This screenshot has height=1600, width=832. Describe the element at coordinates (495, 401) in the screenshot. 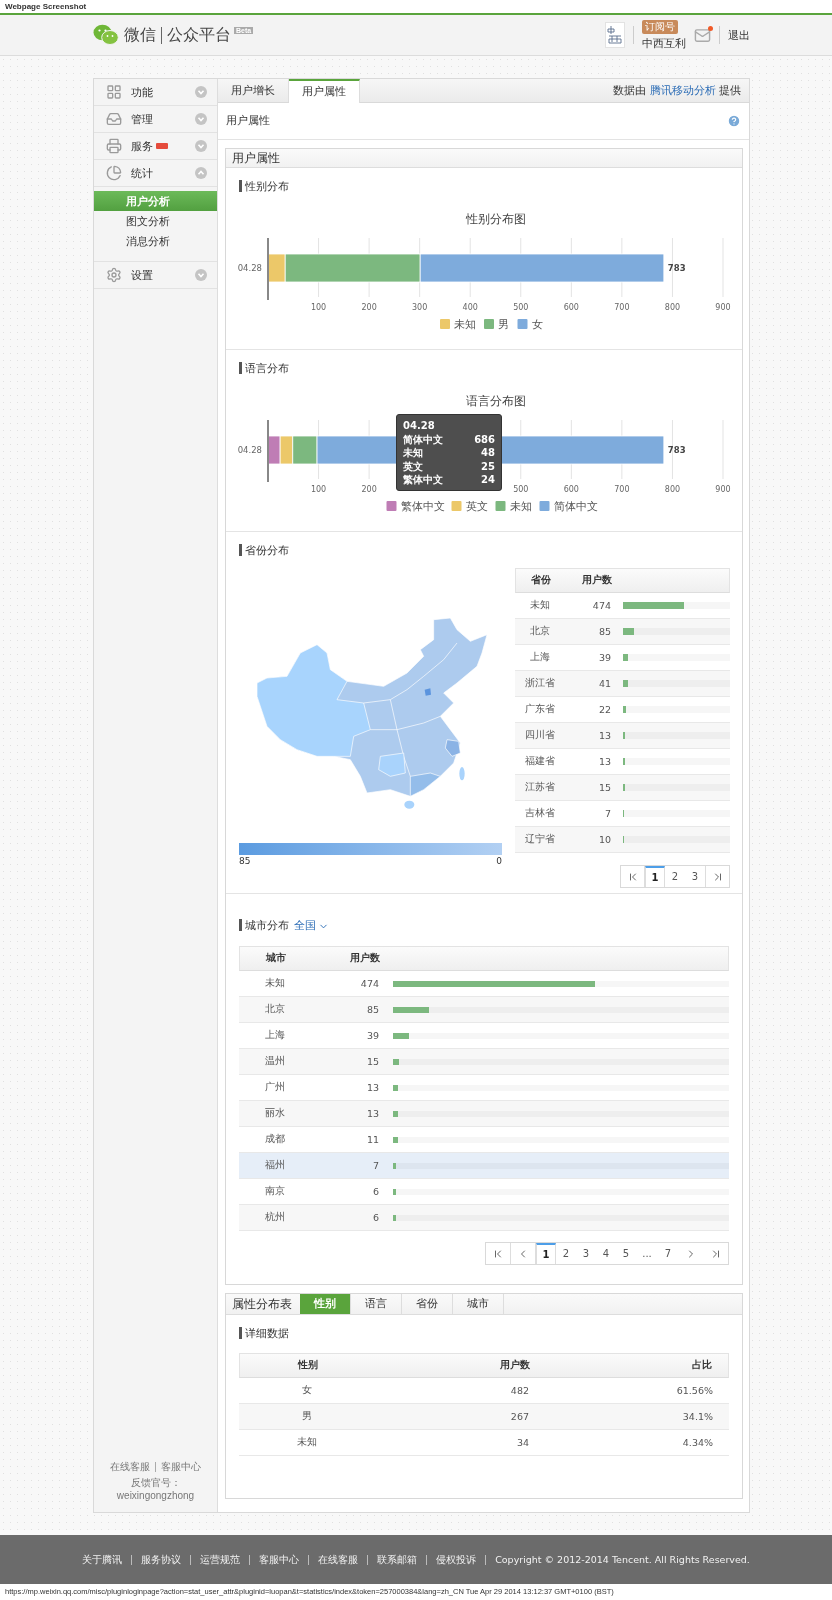

I see `chart-title: 语言分布图` at that location.